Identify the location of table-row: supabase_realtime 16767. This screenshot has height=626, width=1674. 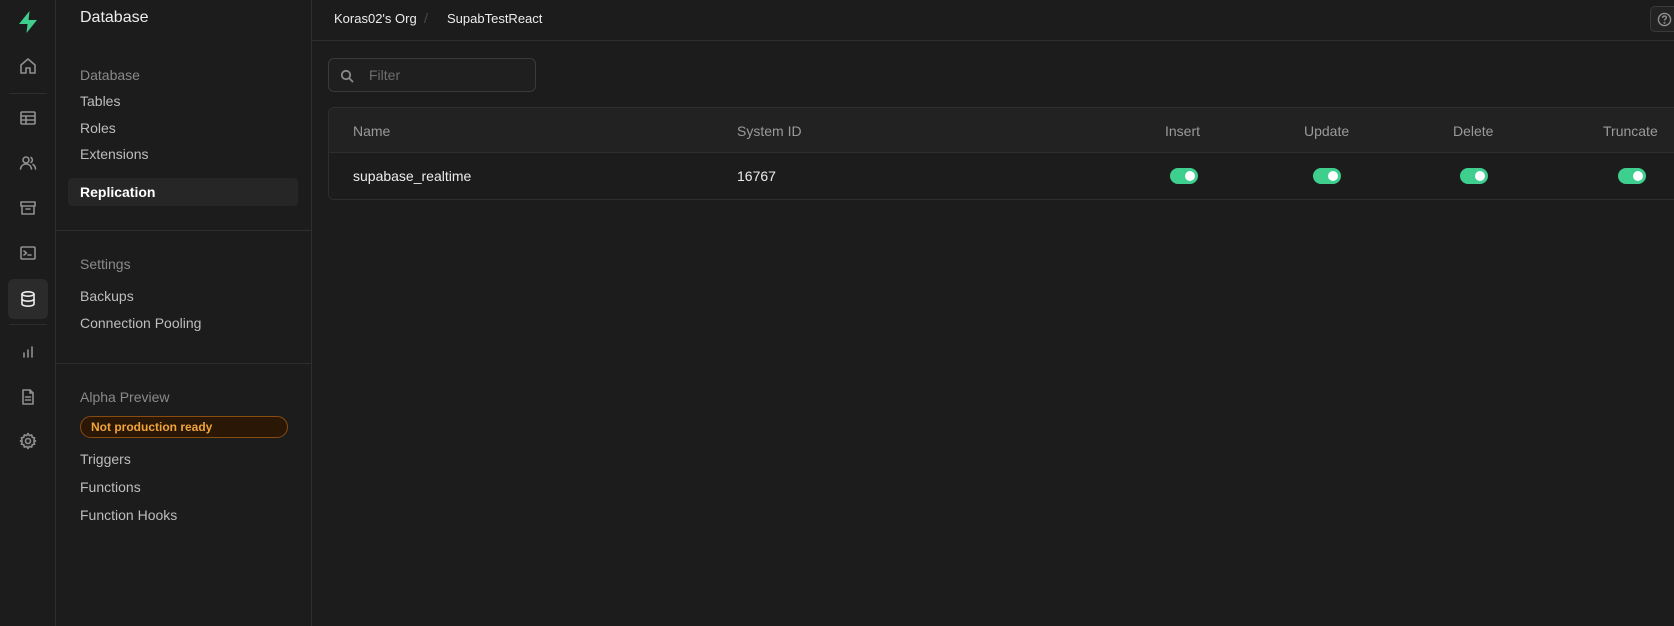
(1001, 176).